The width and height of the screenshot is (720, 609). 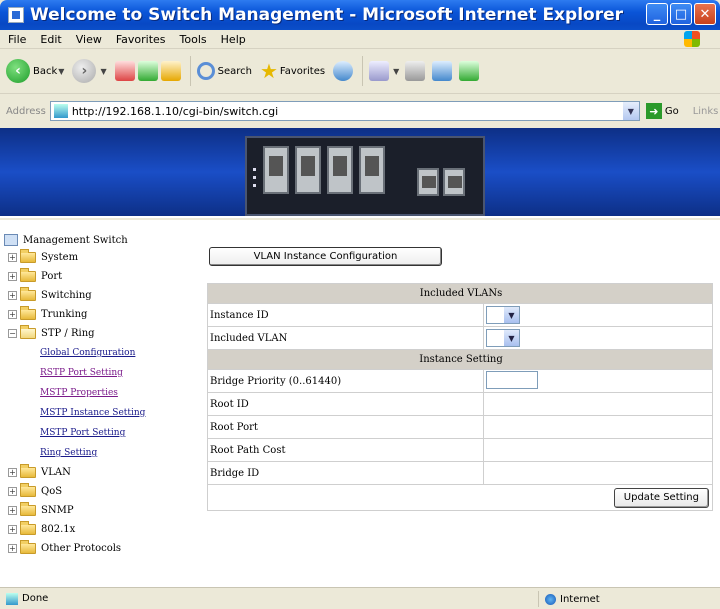 I want to click on menu-help: Help, so click(x=233, y=39).